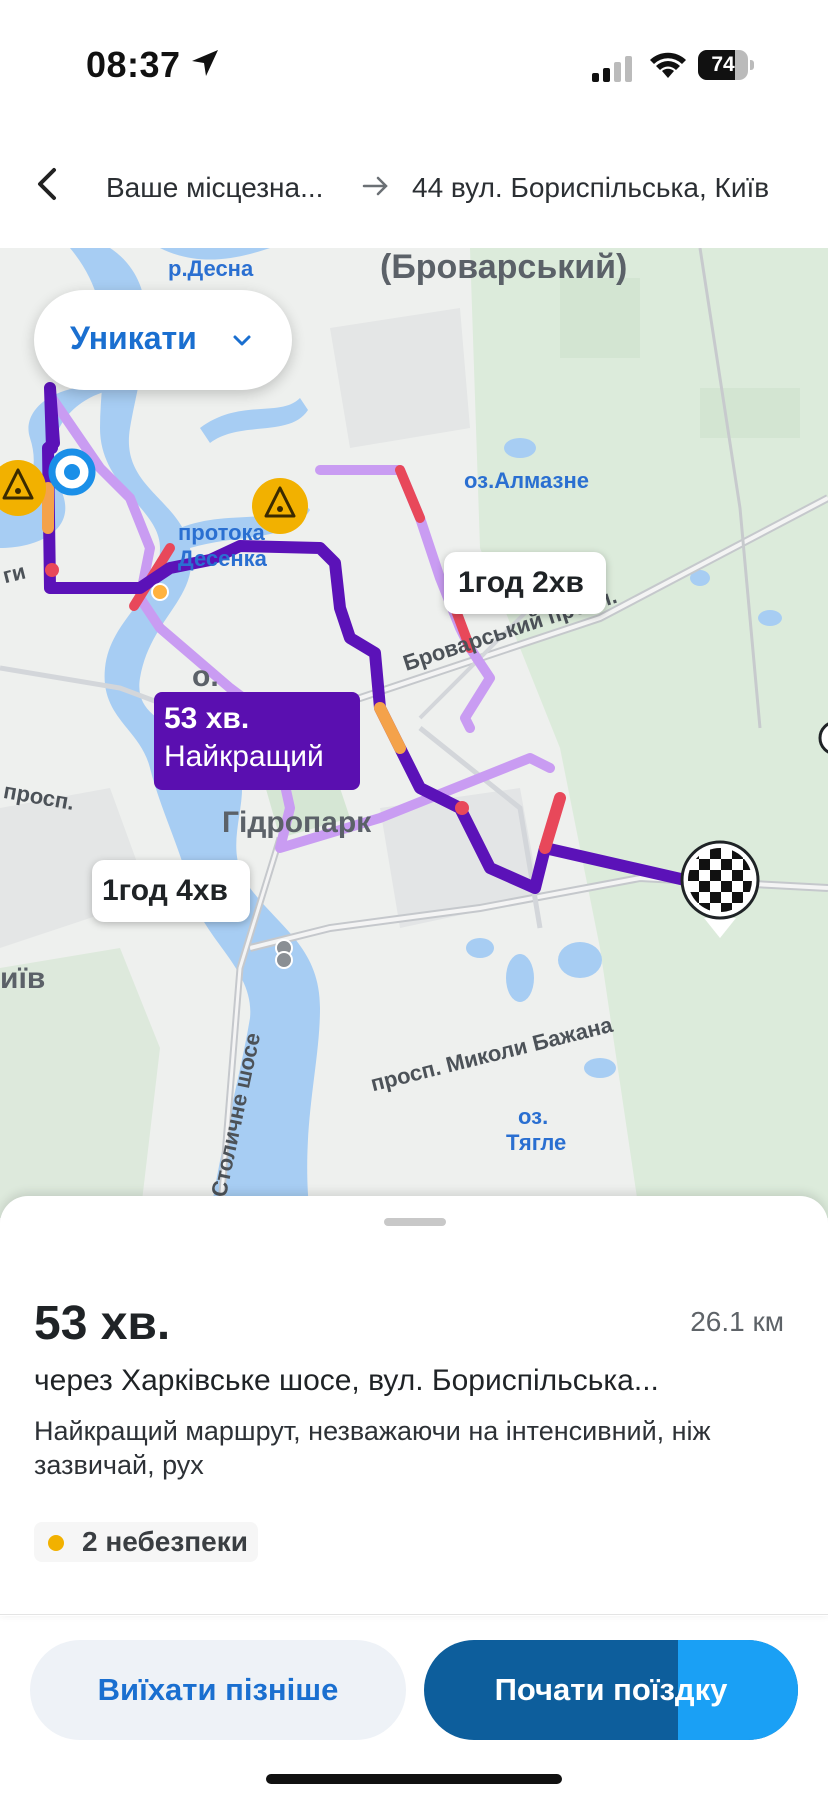  I want to click on clock: 08:37, so click(133, 64).